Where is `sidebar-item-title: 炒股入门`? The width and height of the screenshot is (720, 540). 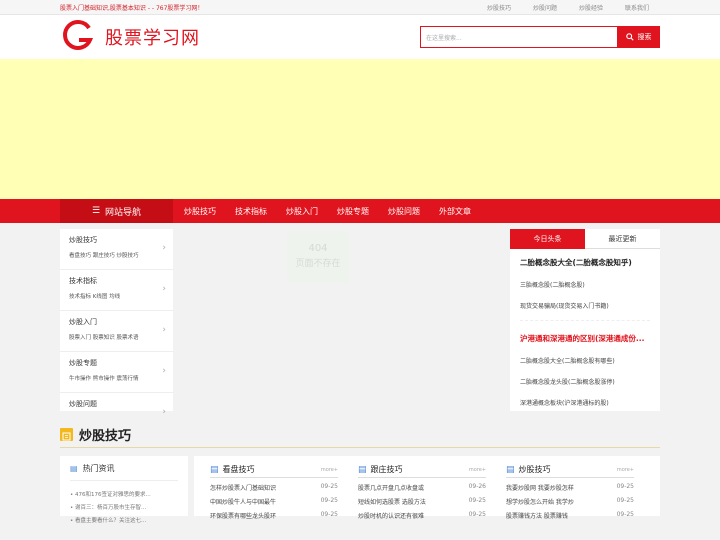 sidebar-item-title: 炒股入门 is located at coordinates (83, 322).